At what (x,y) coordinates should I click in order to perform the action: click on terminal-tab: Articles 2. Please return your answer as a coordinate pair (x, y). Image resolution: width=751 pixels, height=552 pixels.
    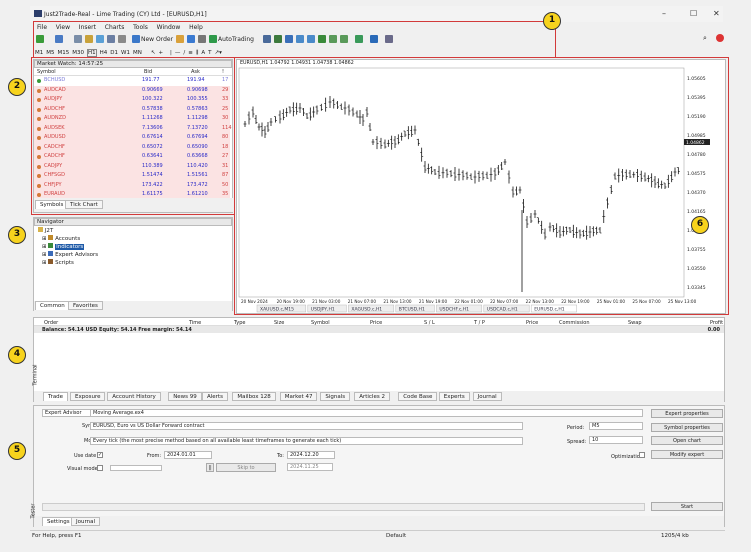
    Looking at the image, I should click on (372, 396).